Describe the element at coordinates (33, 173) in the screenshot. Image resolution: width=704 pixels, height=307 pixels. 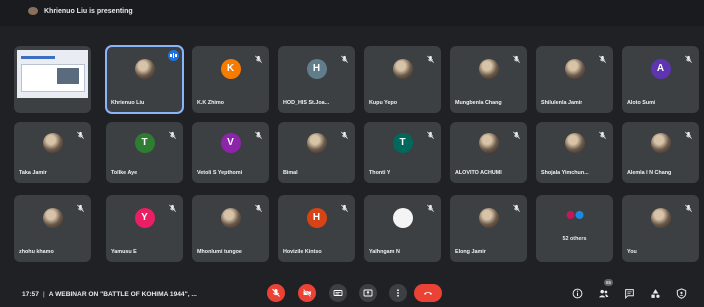
I see `participant-name: Taka Jamir` at that location.